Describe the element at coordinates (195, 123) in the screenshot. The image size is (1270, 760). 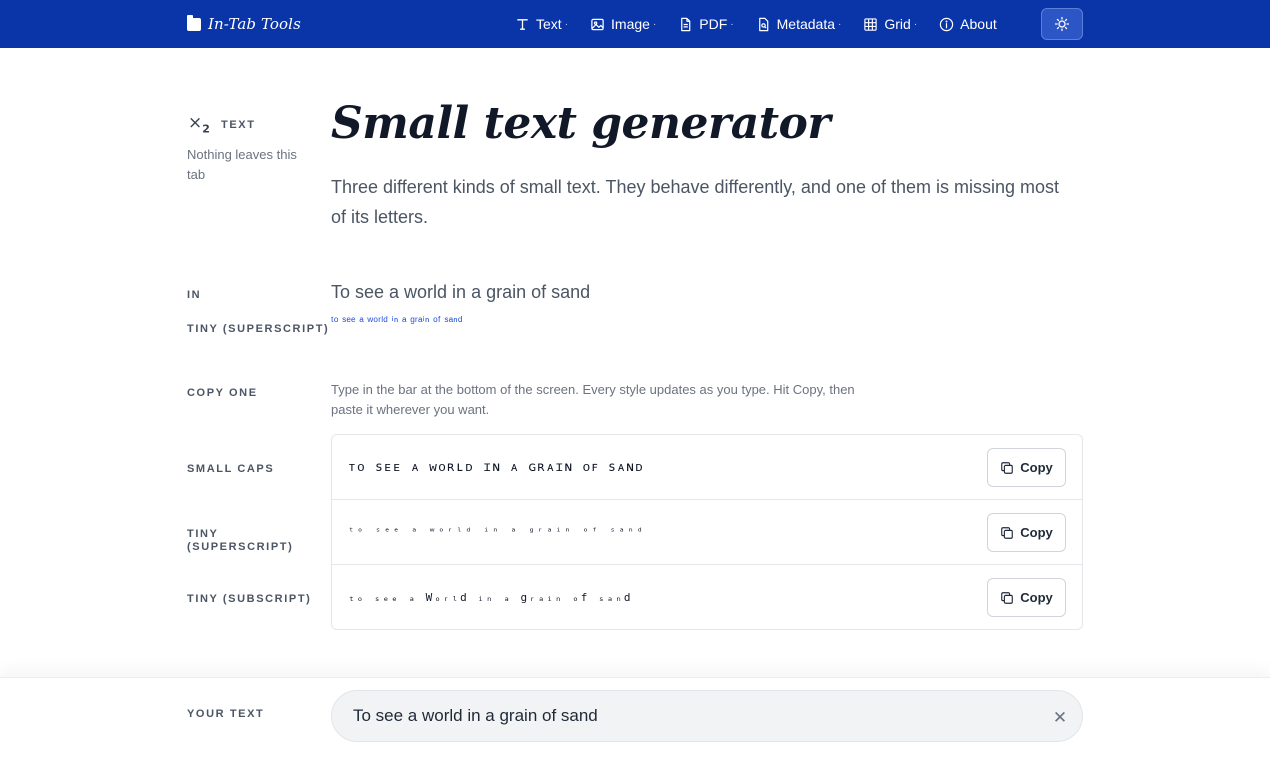
I see `subscript-icon-x: ×` at that location.